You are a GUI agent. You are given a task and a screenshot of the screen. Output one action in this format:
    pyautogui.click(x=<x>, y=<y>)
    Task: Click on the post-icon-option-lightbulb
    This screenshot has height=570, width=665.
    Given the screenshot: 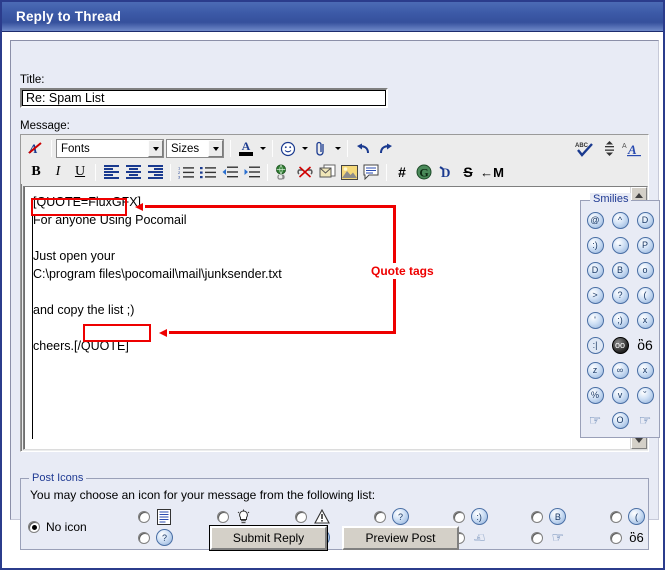 What is the action you would take?
    pyautogui.click(x=256, y=516)
    